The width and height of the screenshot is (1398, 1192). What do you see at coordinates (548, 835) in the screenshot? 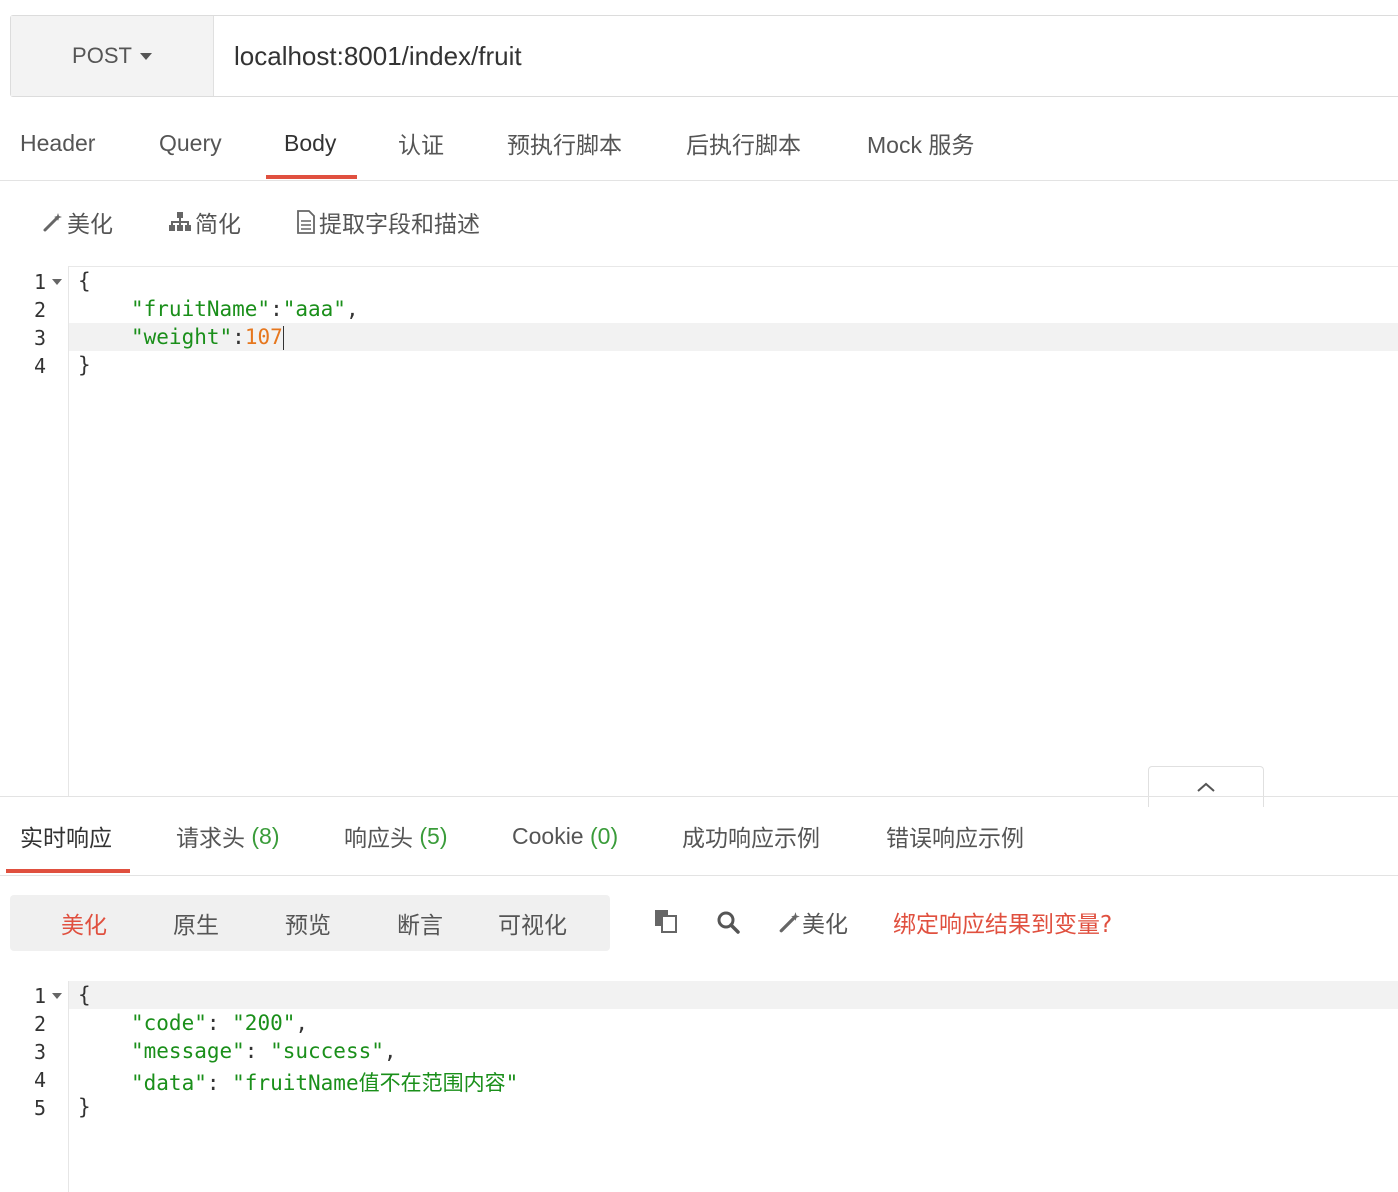
I see `tab-label: Cookie` at bounding box center [548, 835].